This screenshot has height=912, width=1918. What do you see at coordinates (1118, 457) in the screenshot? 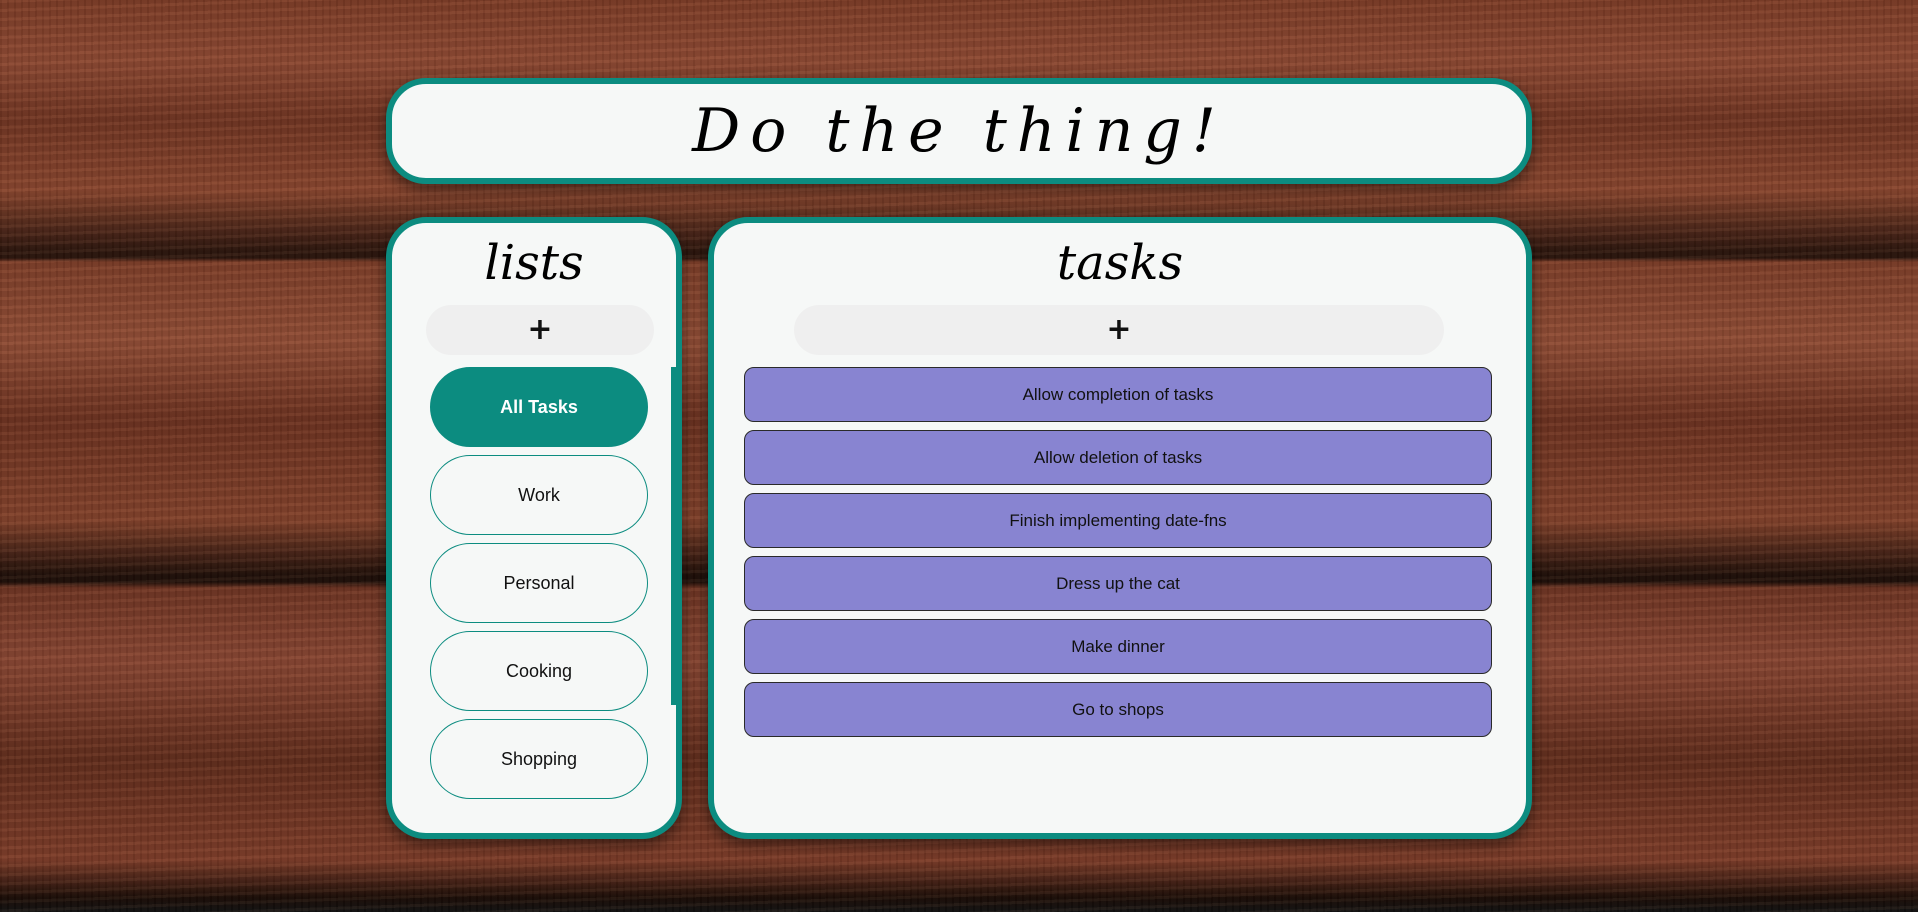
I see `task-item: Allow deletion of tasks` at bounding box center [1118, 457].